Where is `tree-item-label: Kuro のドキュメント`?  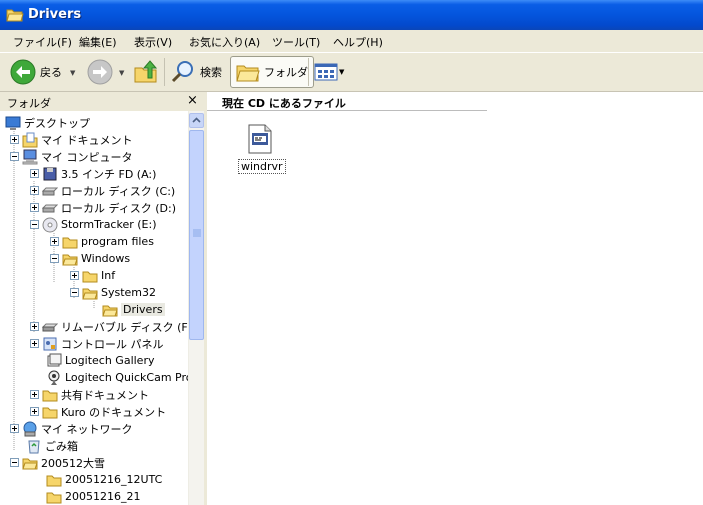
tree-item-label: Kuro のドキュメント is located at coordinates (114, 412).